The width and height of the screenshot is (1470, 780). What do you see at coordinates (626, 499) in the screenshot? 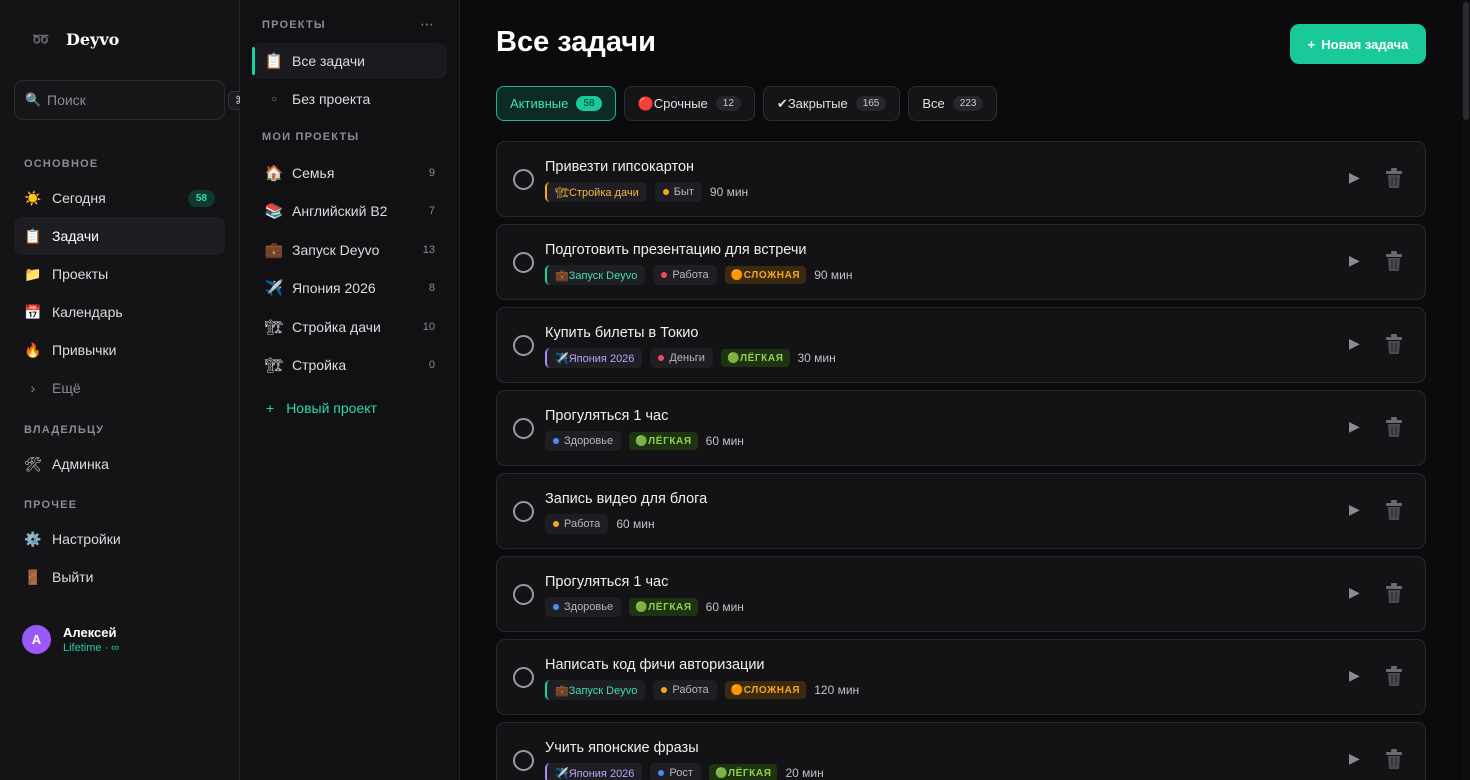
I see `task-title: Запись видео для блога` at bounding box center [626, 499].